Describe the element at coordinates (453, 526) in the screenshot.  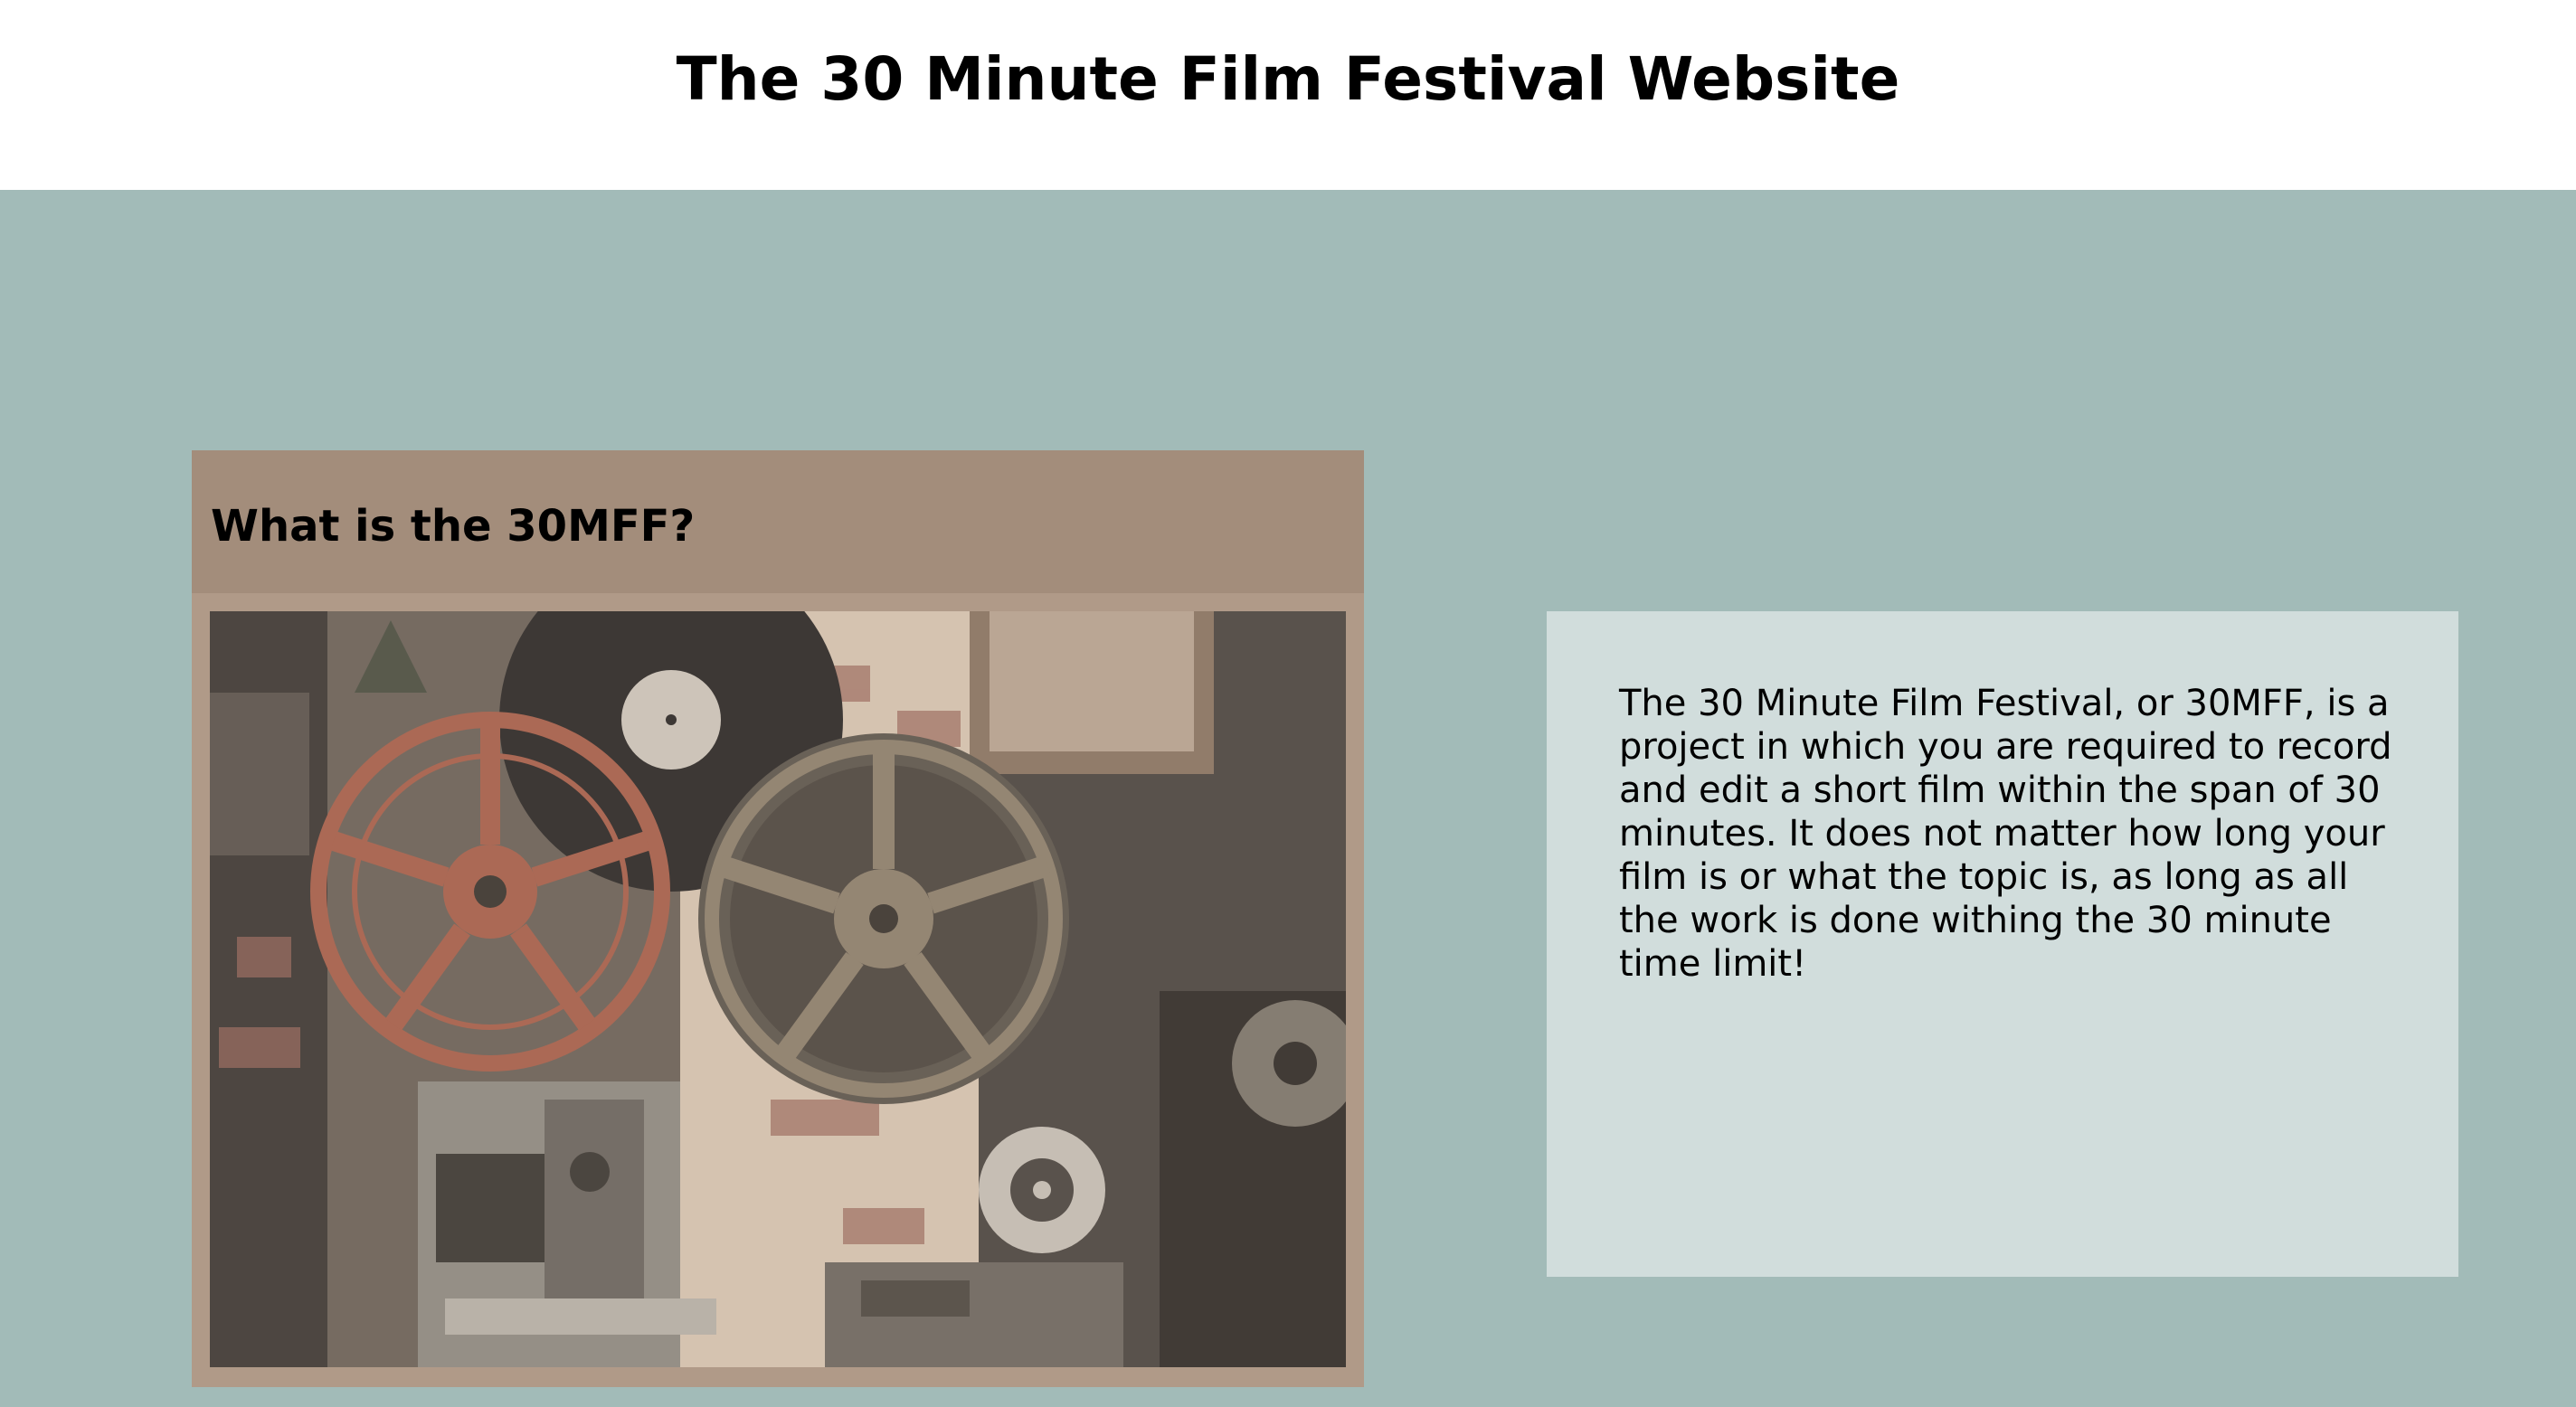
I see `card-heading: What is the 30MFF?` at that location.